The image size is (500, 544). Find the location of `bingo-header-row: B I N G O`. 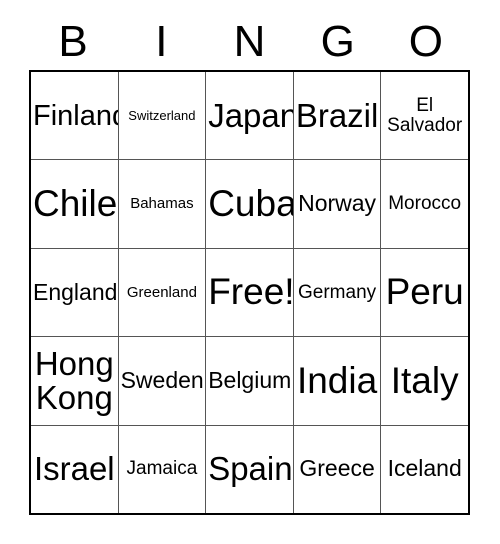

bingo-header-row: B I N G O is located at coordinates (249, 42).